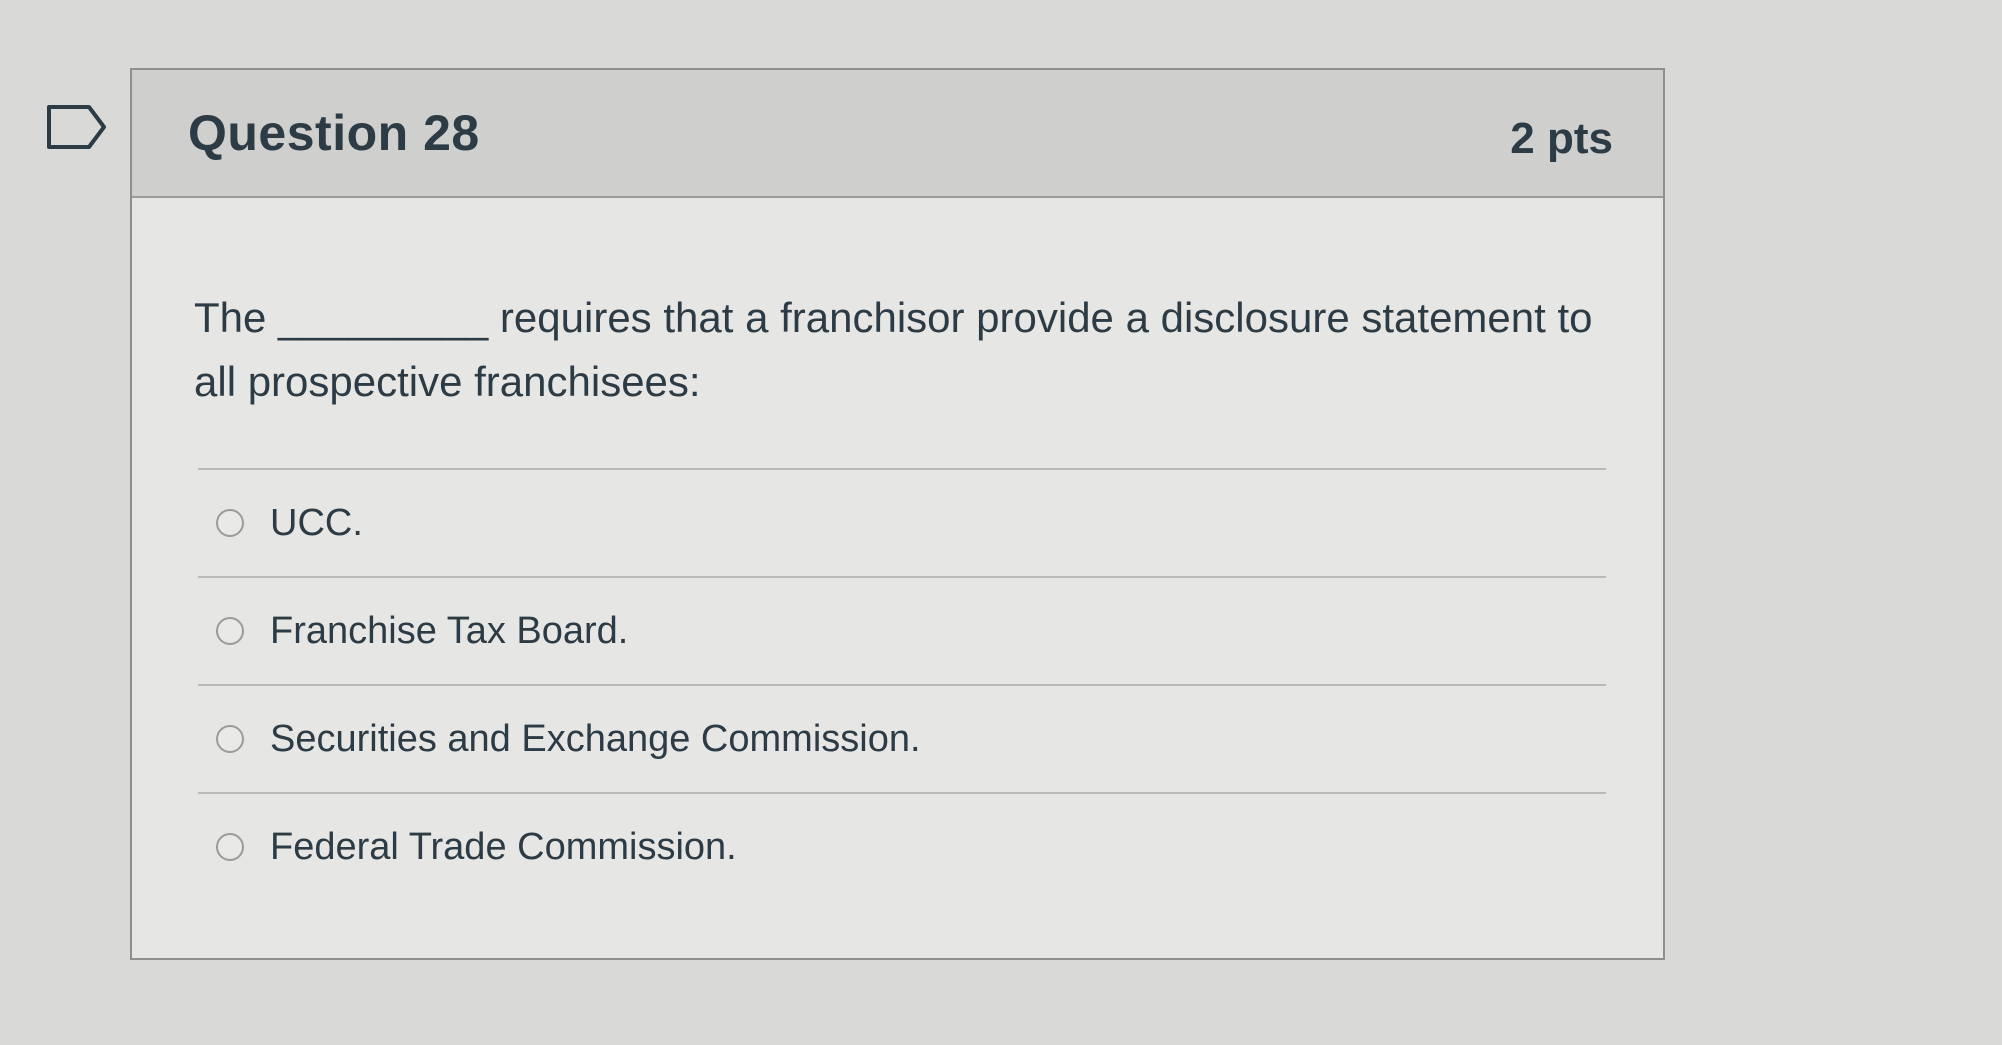  What do you see at coordinates (902, 523) in the screenshot?
I see `answer-option-ucc: UCC.` at bounding box center [902, 523].